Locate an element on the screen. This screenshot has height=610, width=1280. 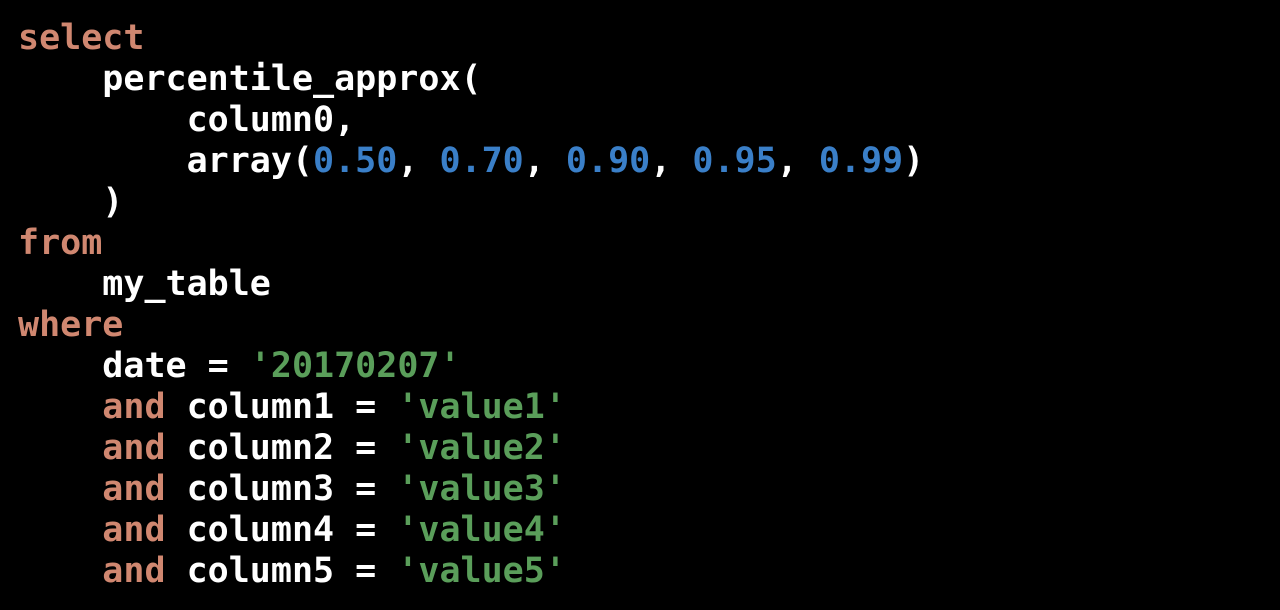
code-token-num: 0.70 is located at coordinates (481, 161).